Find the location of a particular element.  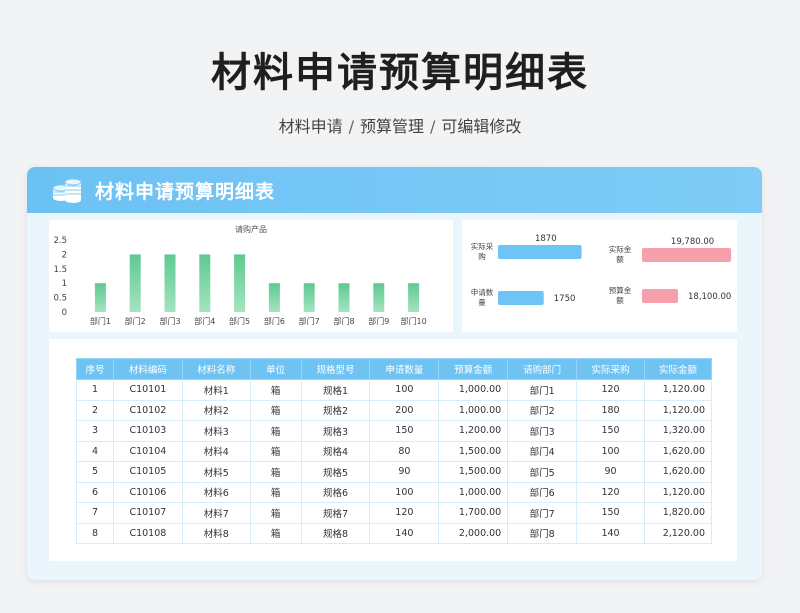

y-tick-label: 2.5 is located at coordinates (60, 241).